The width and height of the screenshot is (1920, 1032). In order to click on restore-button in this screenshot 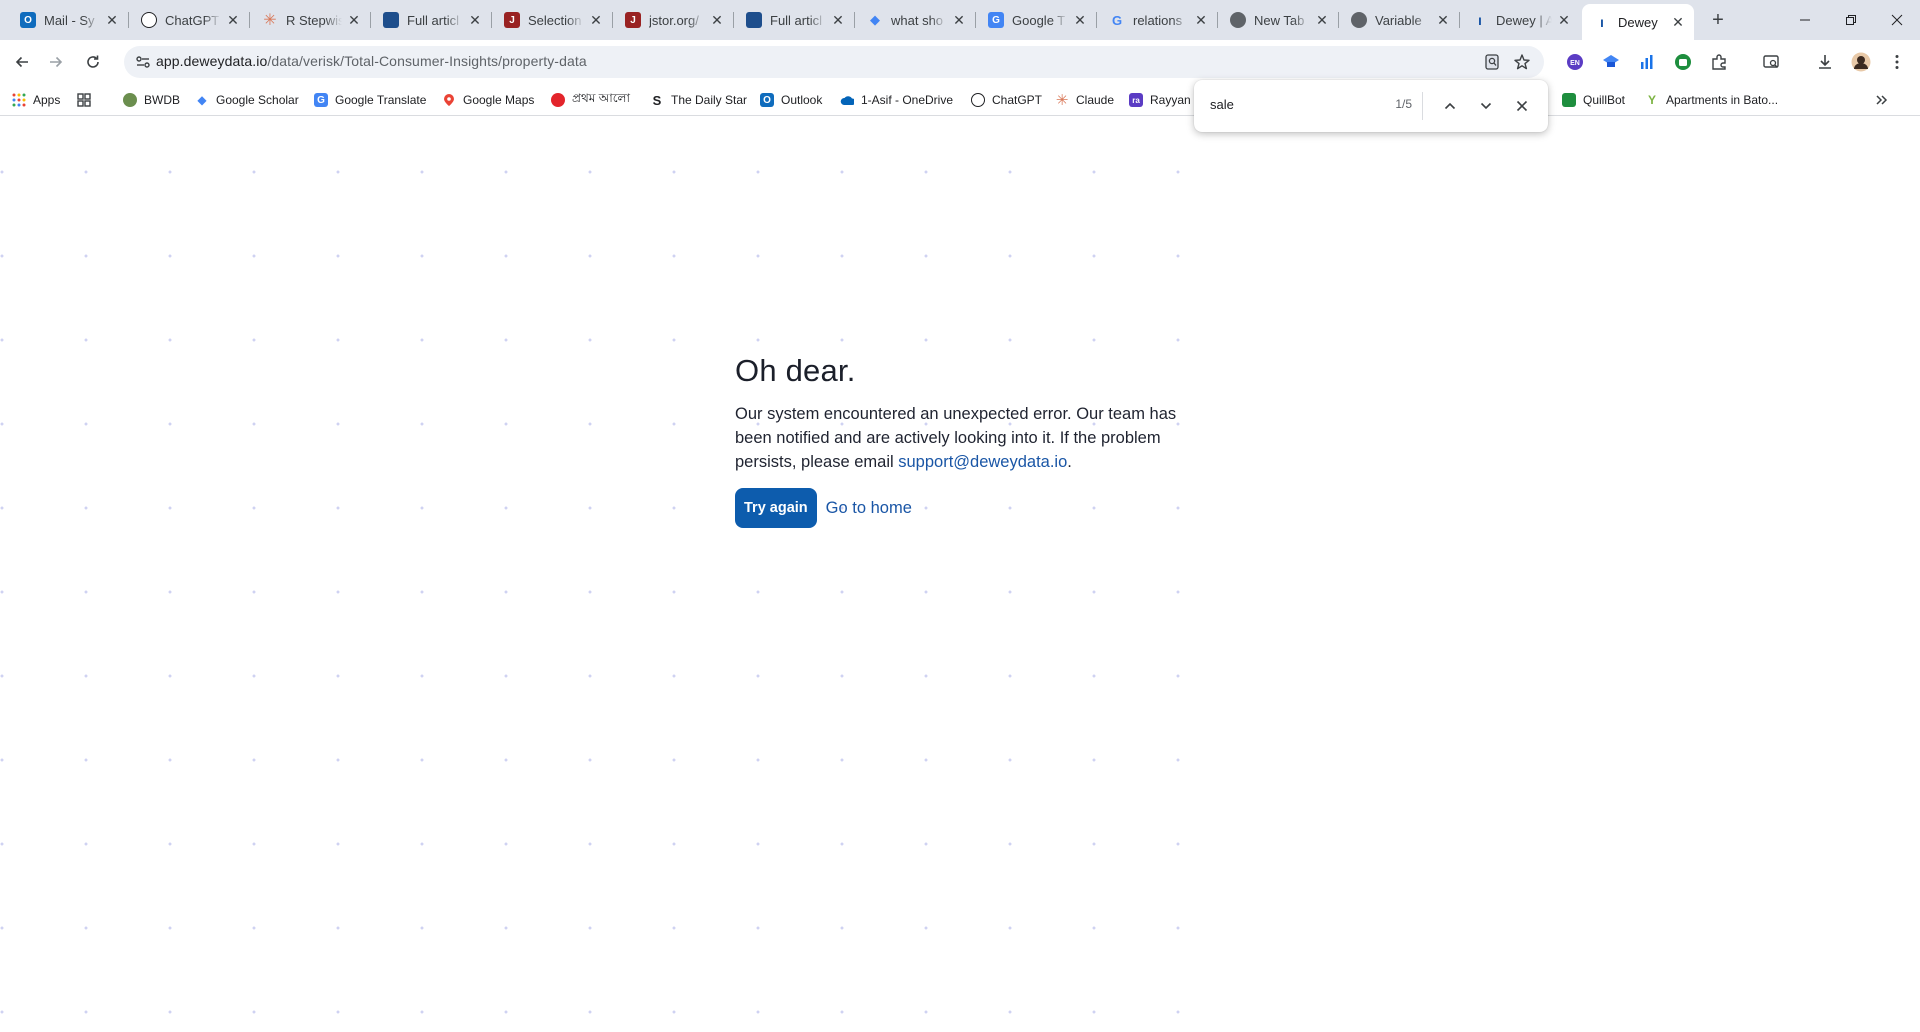, I will do `click(1851, 20)`.